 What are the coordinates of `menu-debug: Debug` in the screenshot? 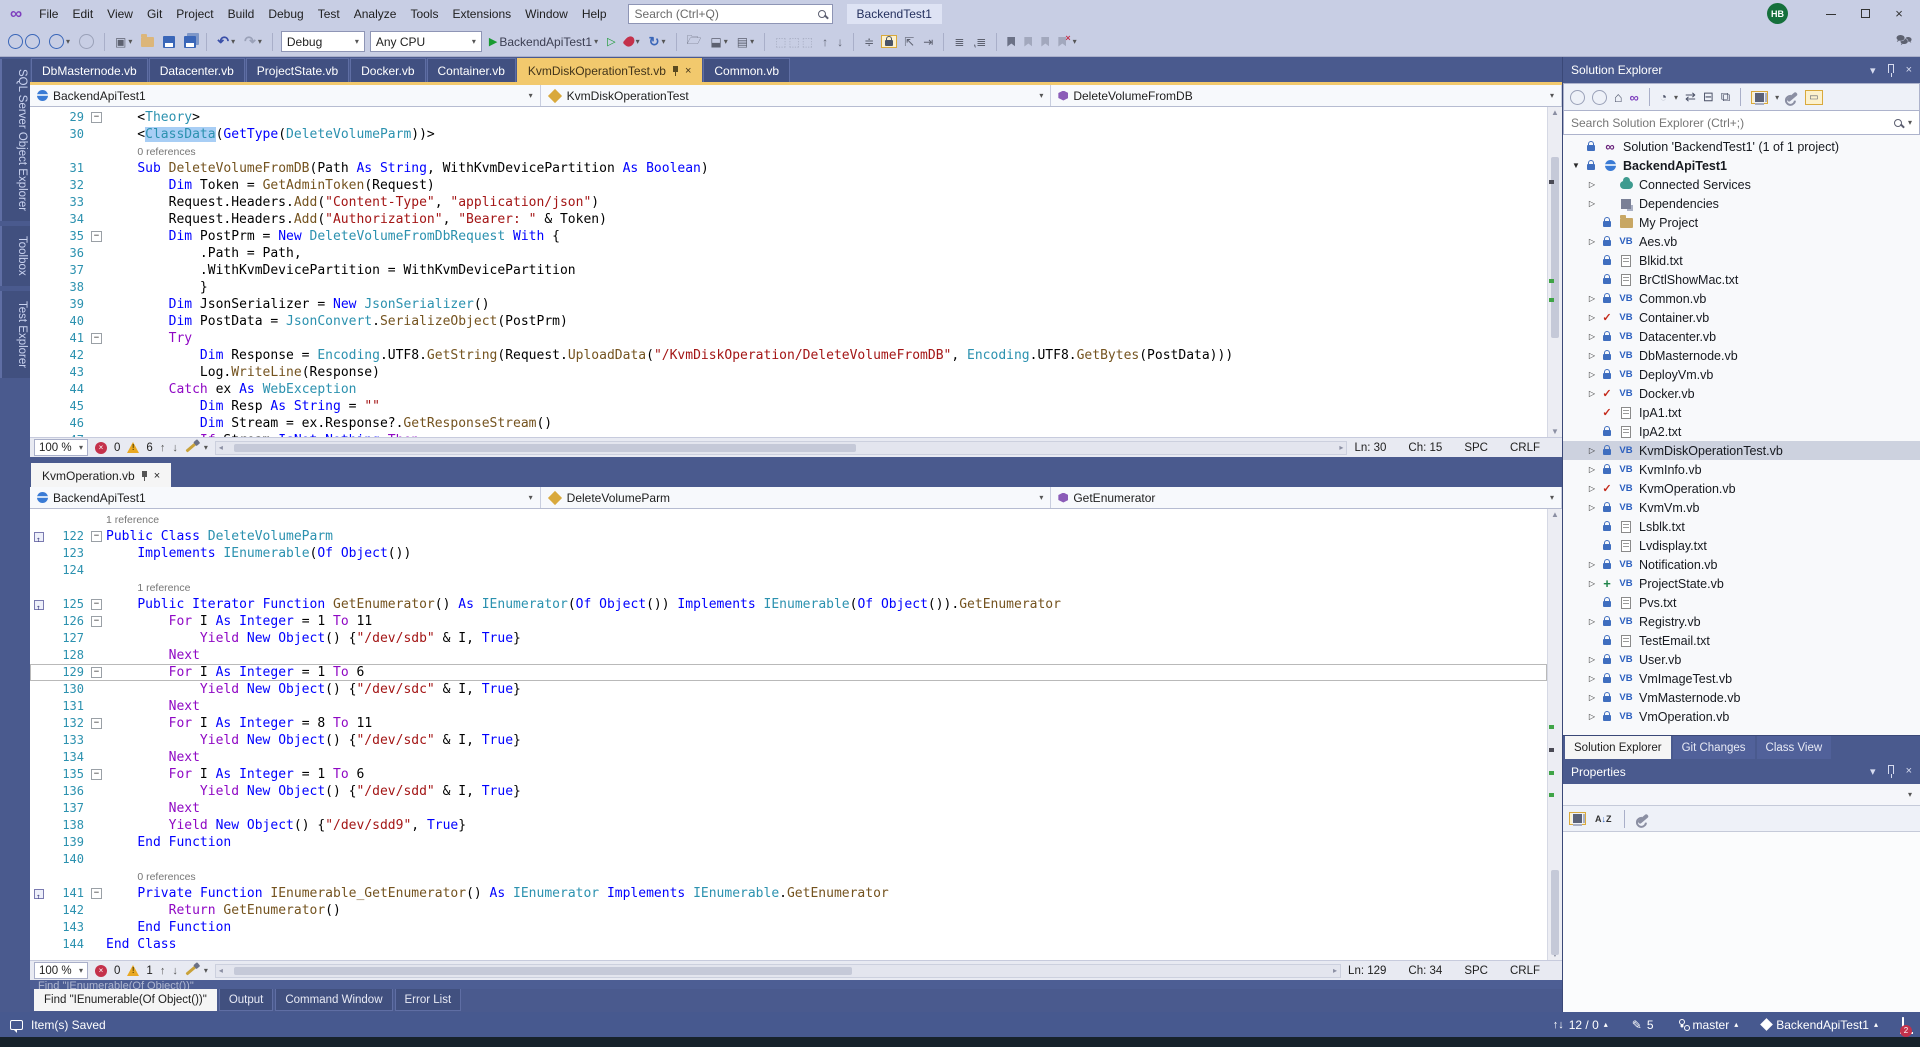 It's located at (285, 14).